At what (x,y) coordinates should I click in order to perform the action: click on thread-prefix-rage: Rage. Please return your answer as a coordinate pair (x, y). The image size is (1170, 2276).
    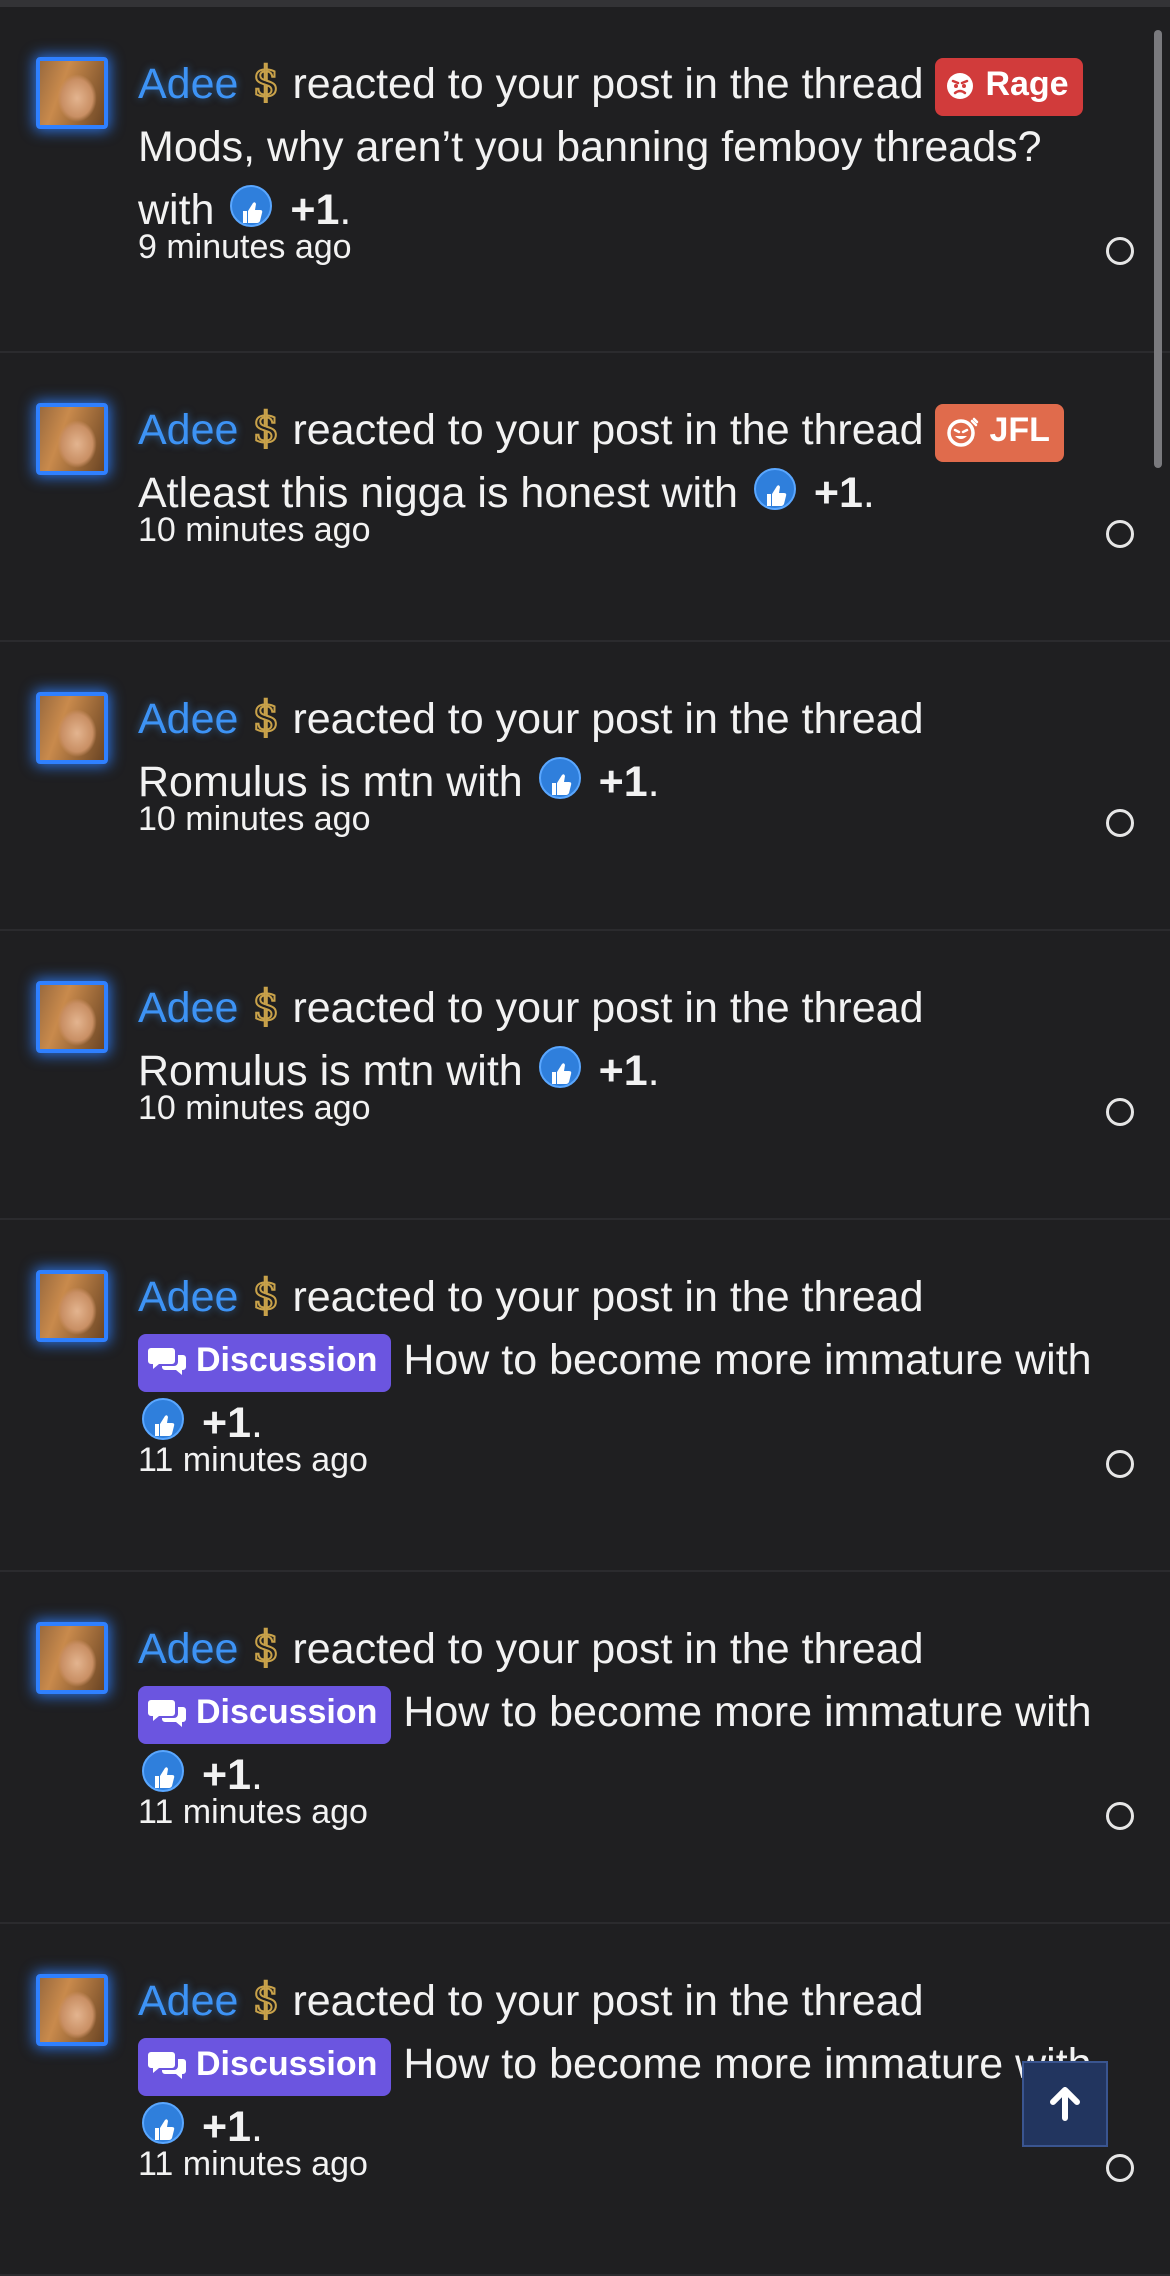
    Looking at the image, I should click on (1009, 87).